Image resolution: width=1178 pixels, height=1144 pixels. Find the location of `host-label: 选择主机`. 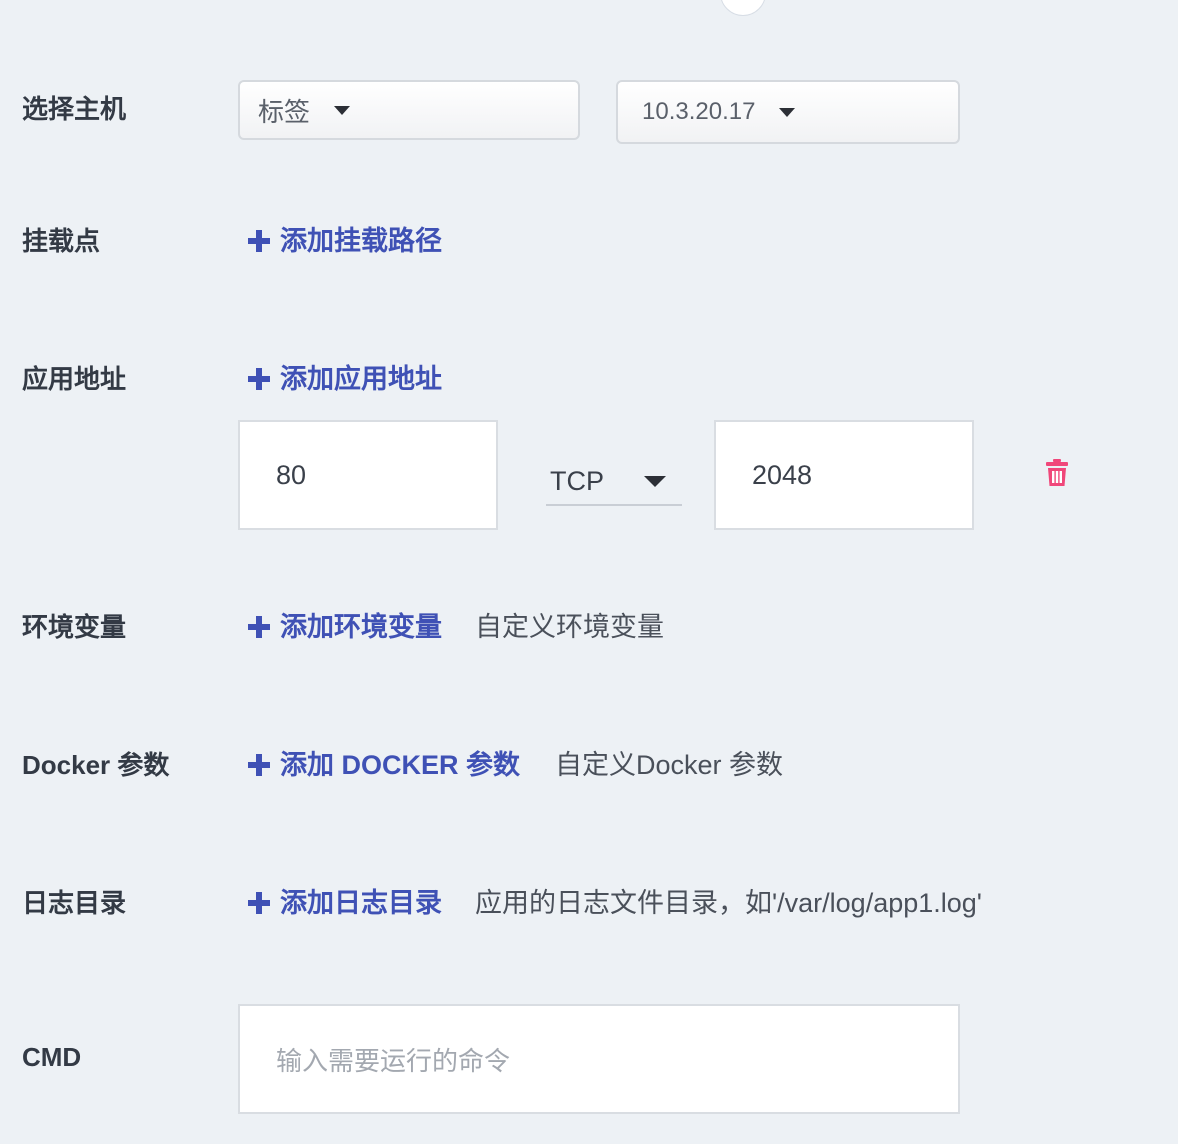

host-label: 选择主机 is located at coordinates (74, 109).